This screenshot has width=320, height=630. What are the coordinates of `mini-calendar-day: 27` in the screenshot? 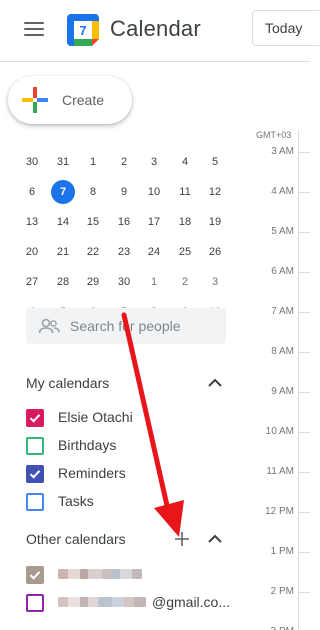 It's located at (32, 282).